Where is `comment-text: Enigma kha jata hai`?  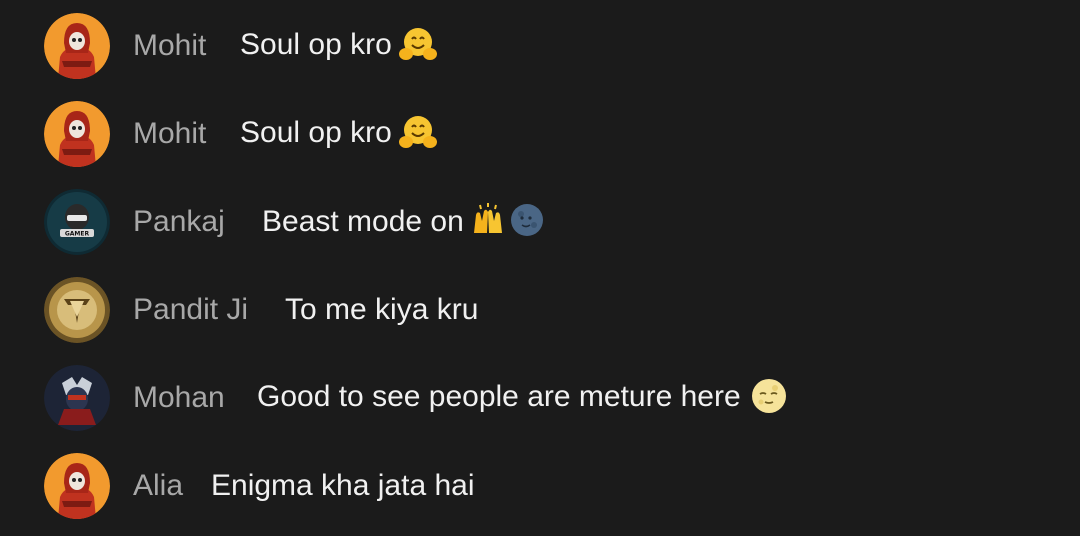
comment-text: Enigma kha jata hai is located at coordinates (343, 486).